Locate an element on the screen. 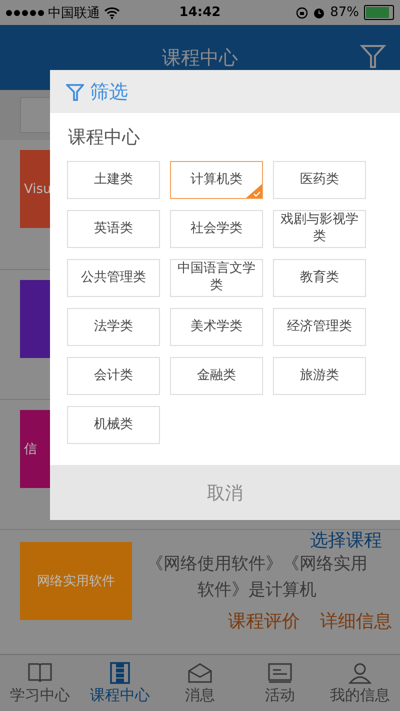  carrier-name: 中国联通 is located at coordinates (74, 13).